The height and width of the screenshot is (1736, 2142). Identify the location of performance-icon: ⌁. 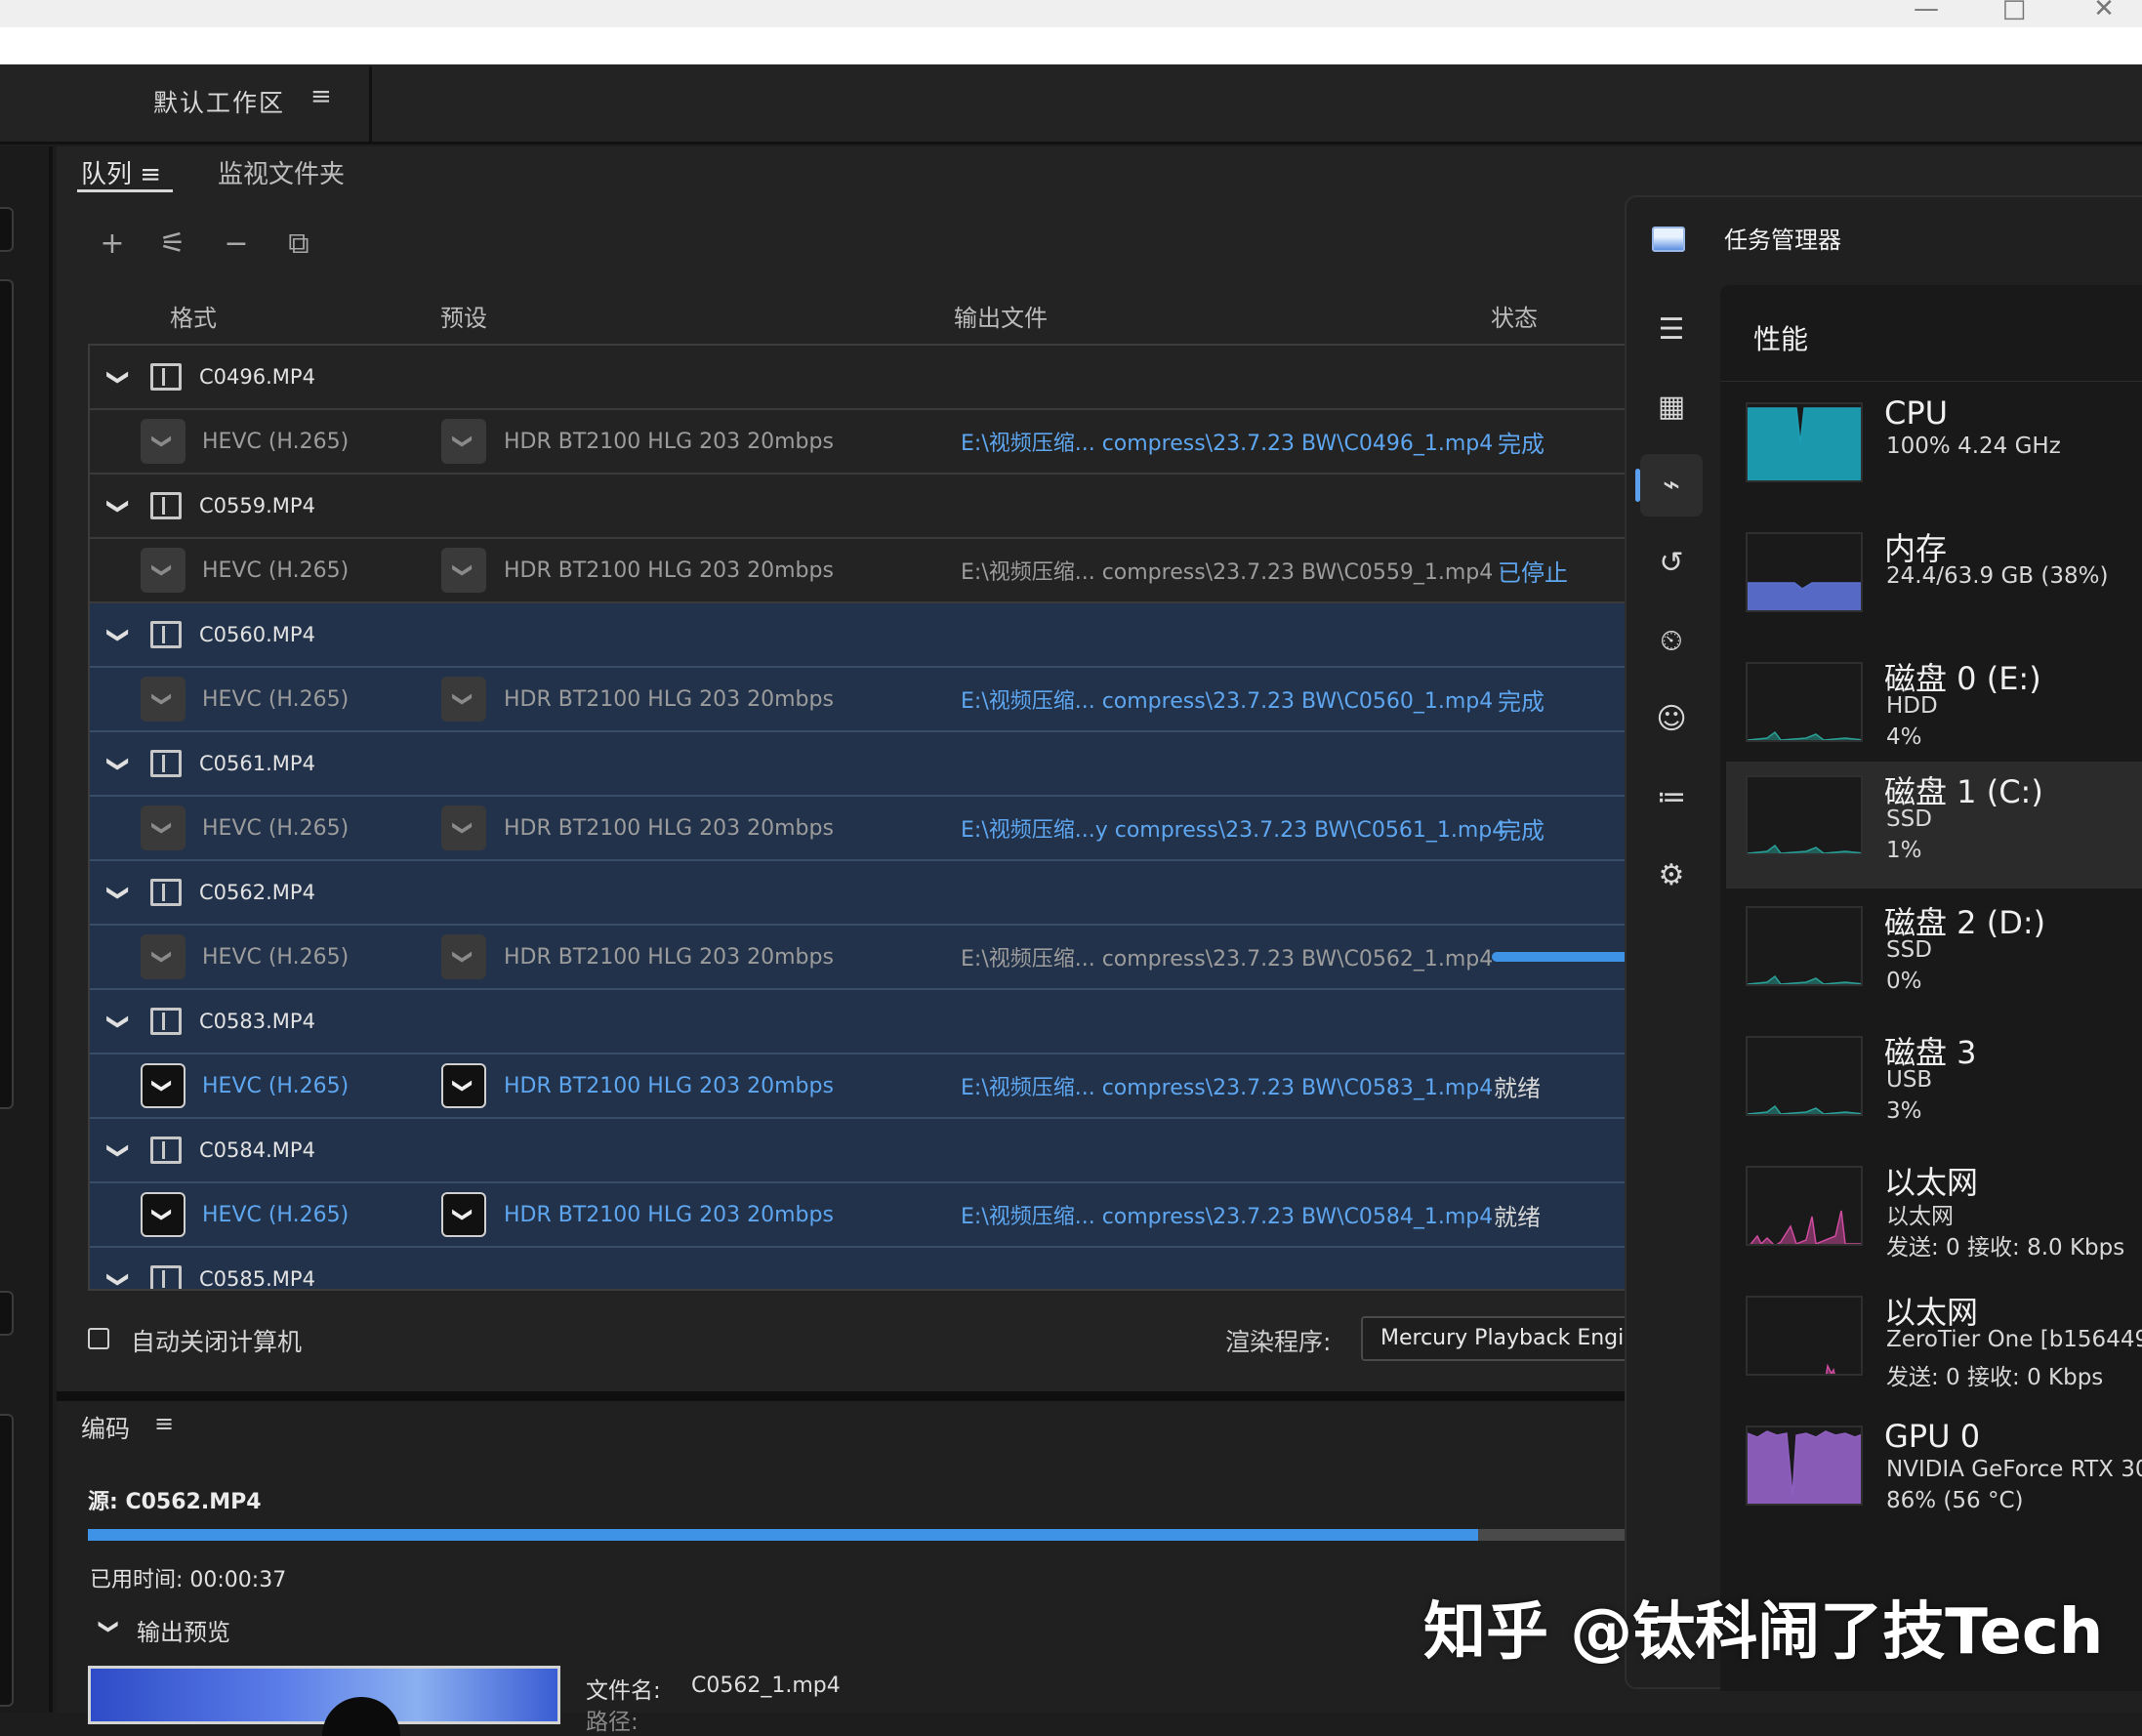
(1671, 485).